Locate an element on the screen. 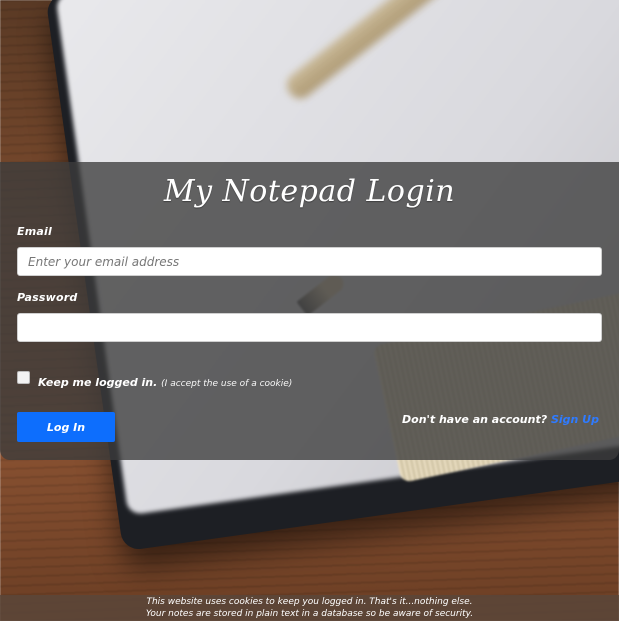  keep-logged-in-text: Keep me logged in. is located at coordinates (98, 382).